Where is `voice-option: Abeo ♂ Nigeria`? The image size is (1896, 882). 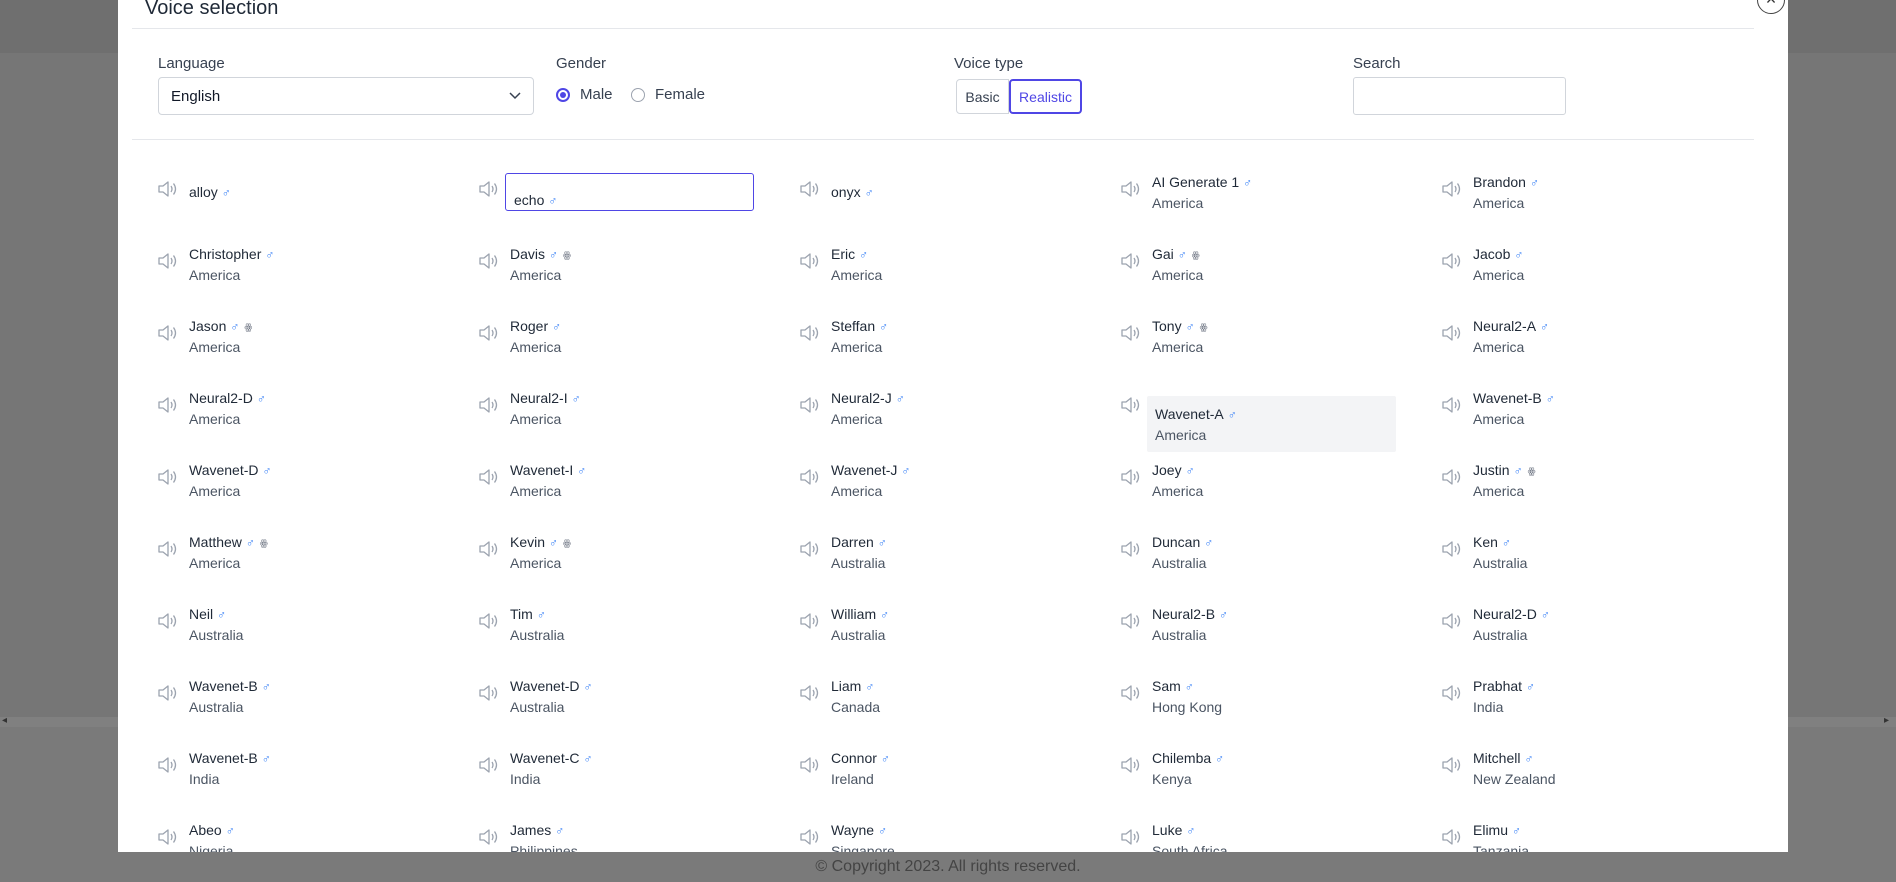
voice-option: Abeo ♂ Nigeria is located at coordinates (292, 825).